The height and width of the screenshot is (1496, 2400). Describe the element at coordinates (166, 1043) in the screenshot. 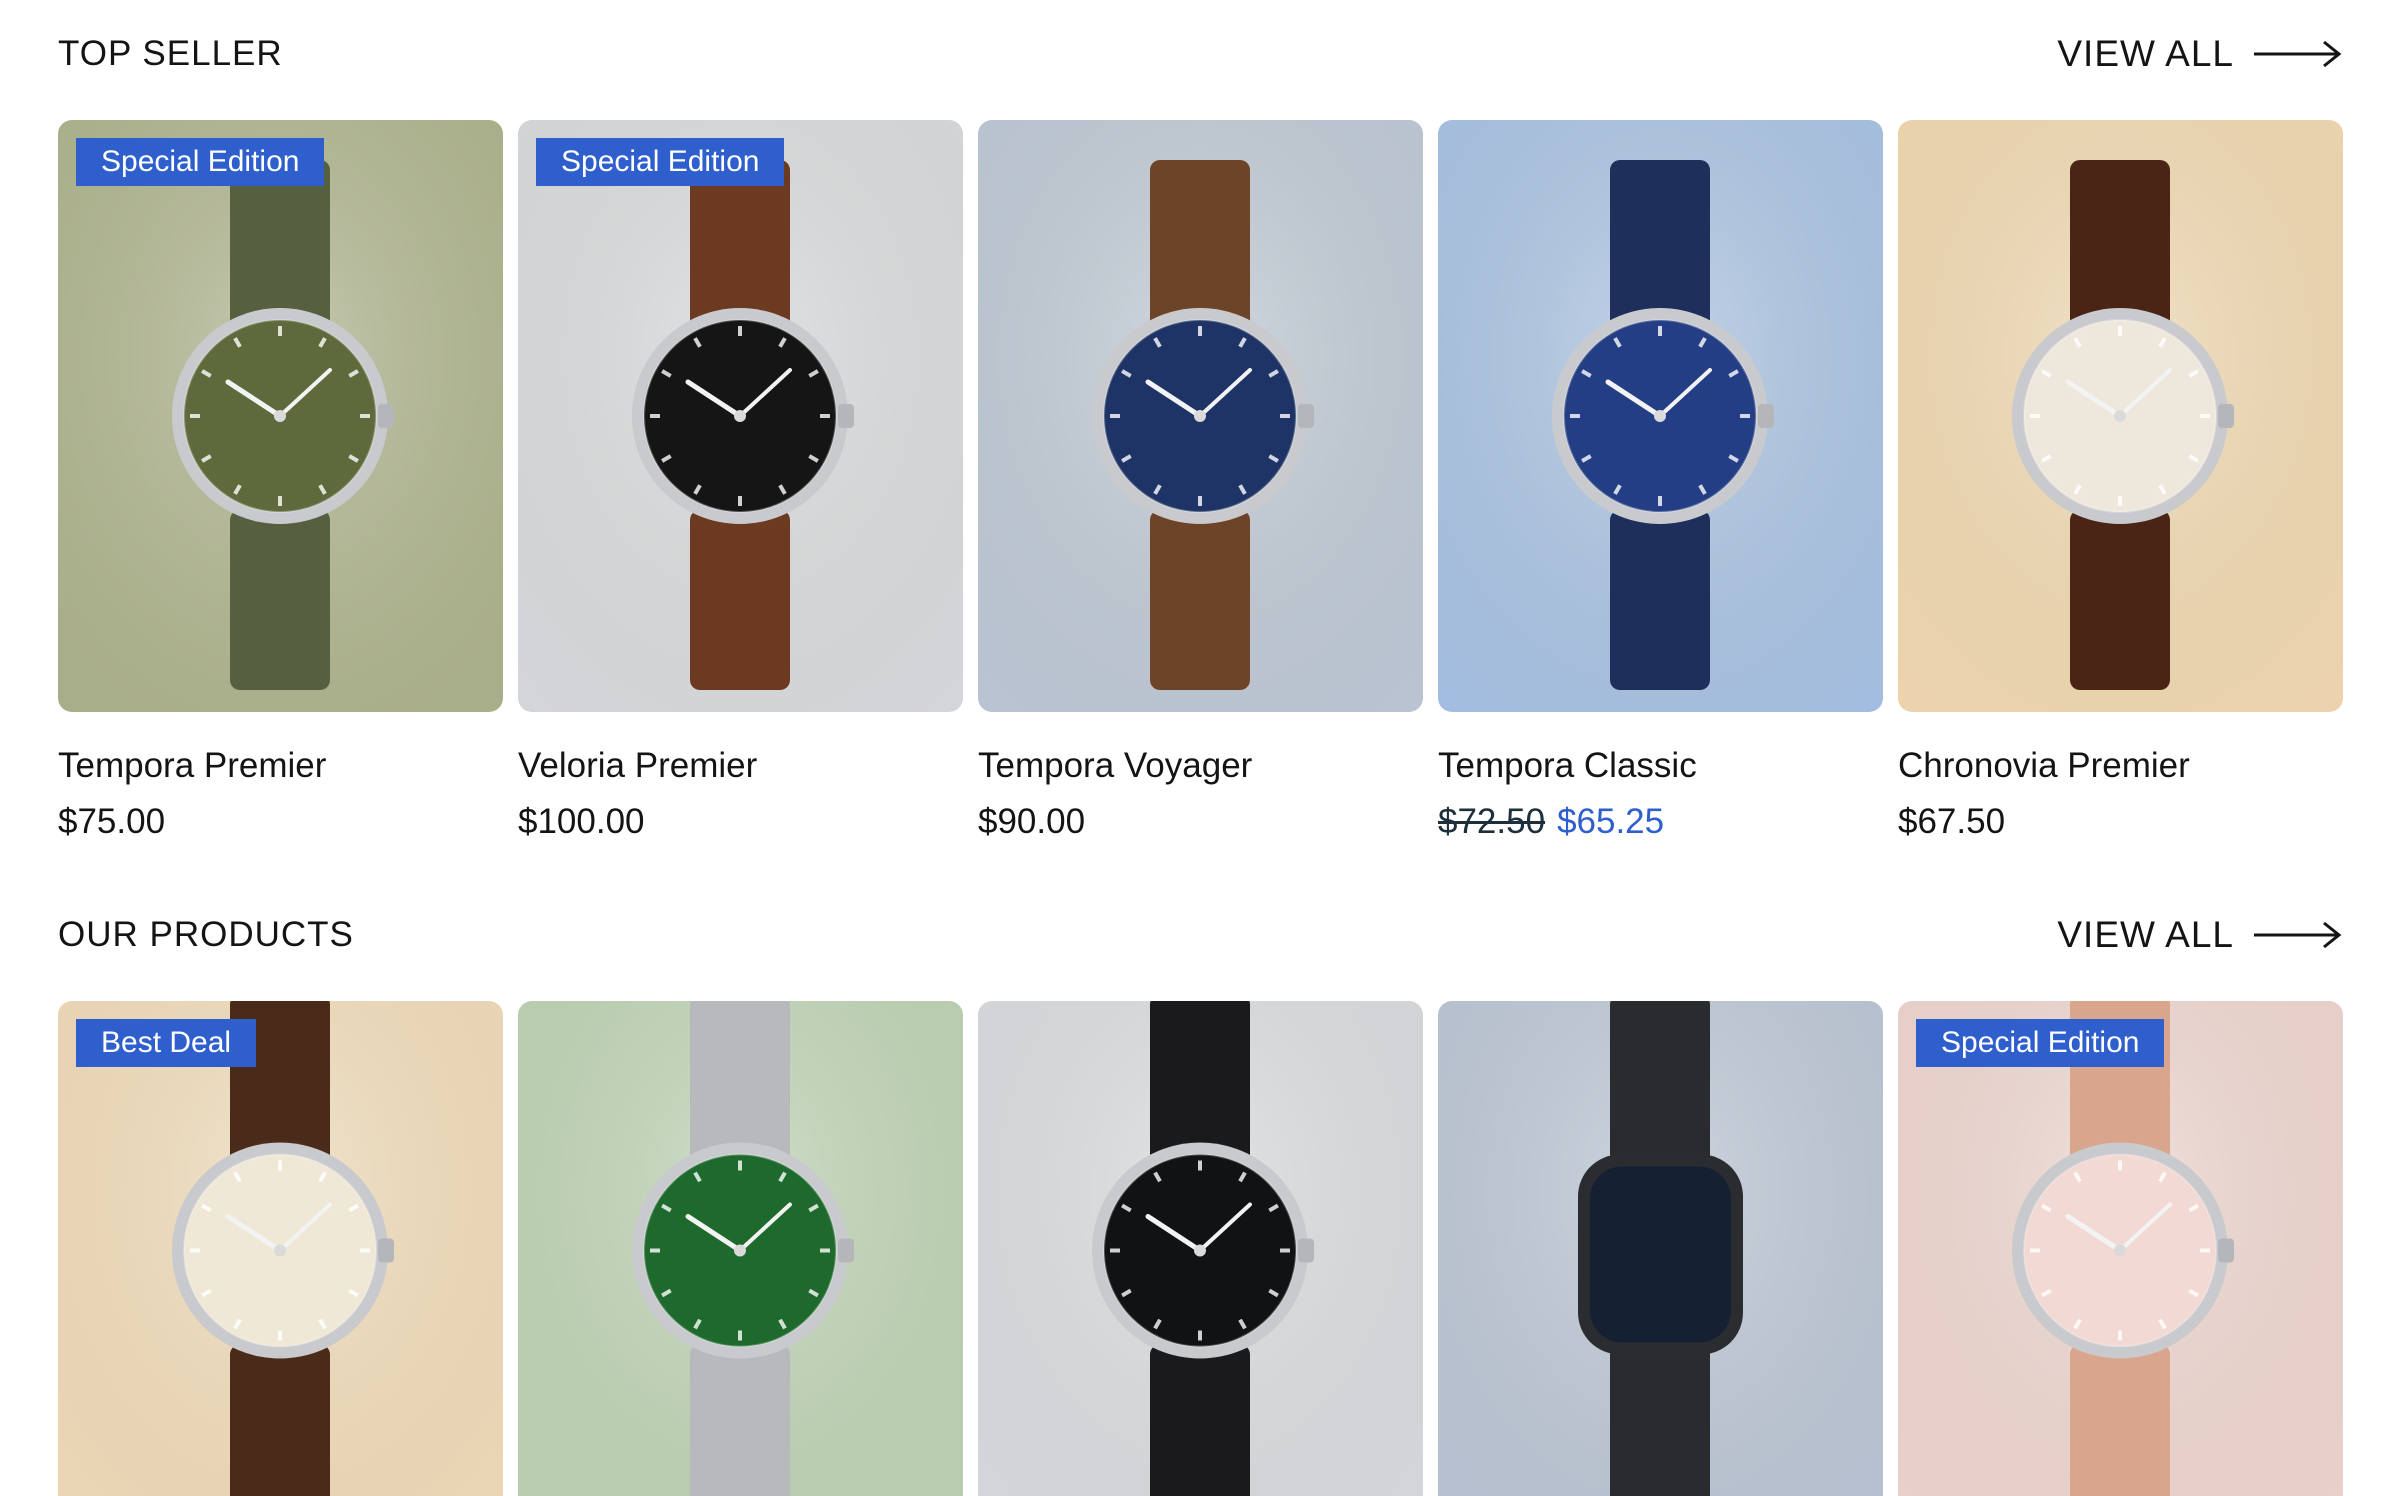

I see `product-badge: Best Deal` at that location.